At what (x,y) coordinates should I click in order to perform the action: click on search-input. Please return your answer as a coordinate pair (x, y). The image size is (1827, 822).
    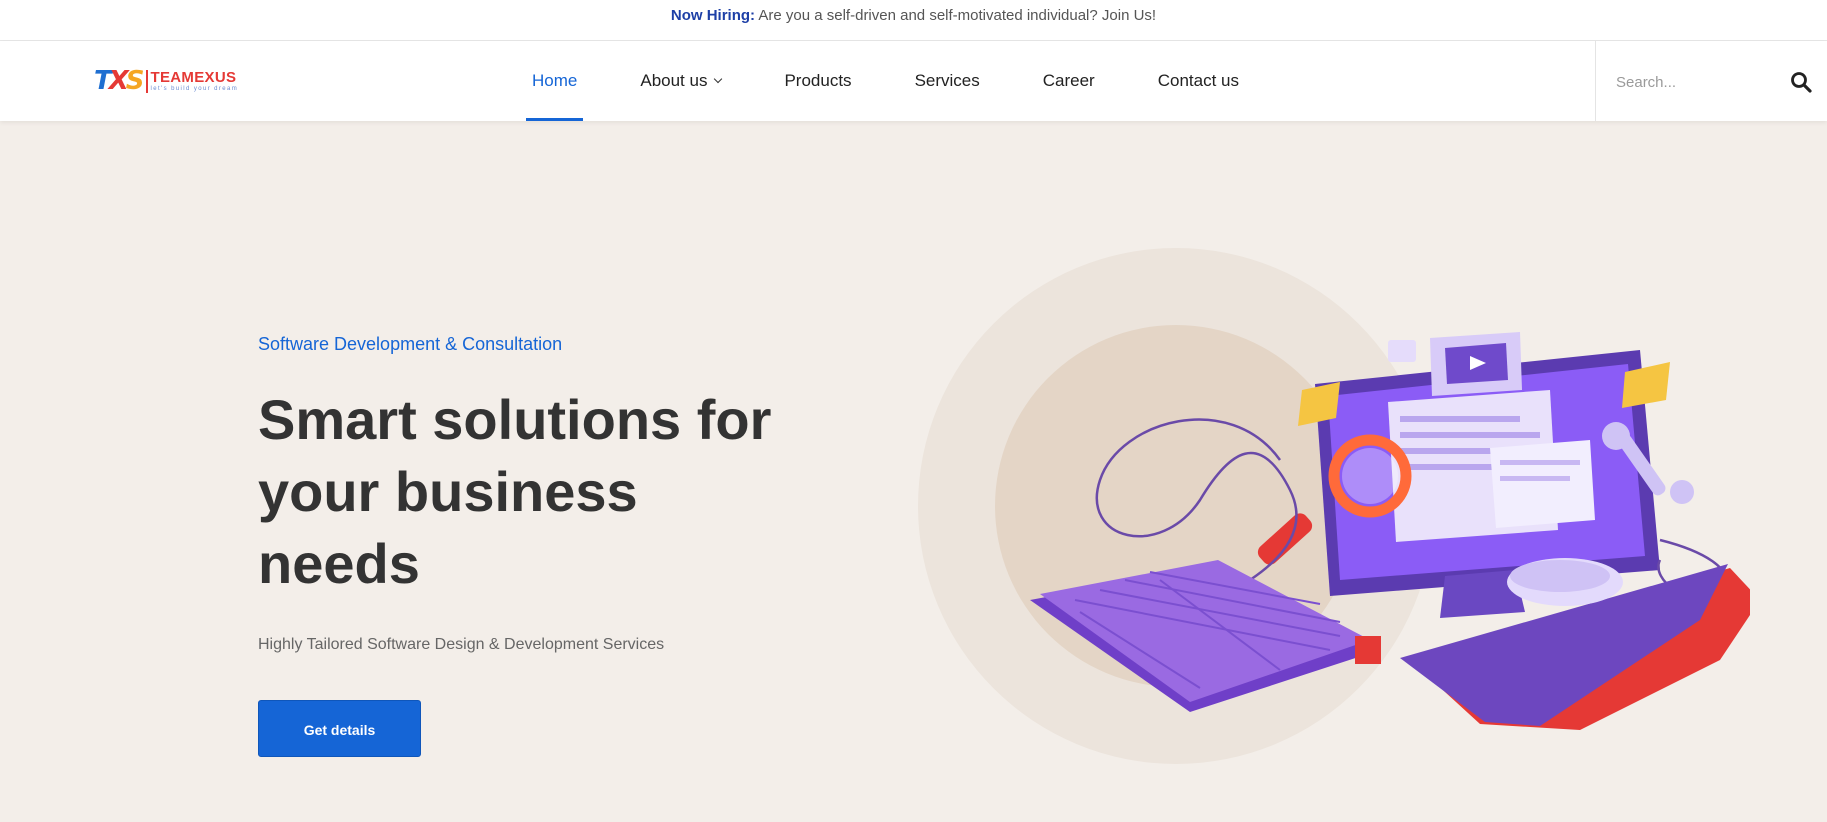
    Looking at the image, I should click on (1696, 82).